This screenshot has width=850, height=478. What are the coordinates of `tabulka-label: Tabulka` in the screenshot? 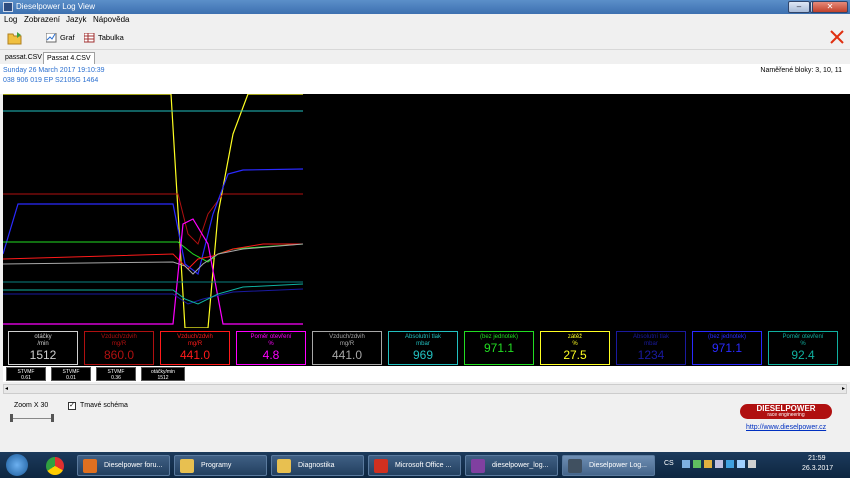 It's located at (111, 37).